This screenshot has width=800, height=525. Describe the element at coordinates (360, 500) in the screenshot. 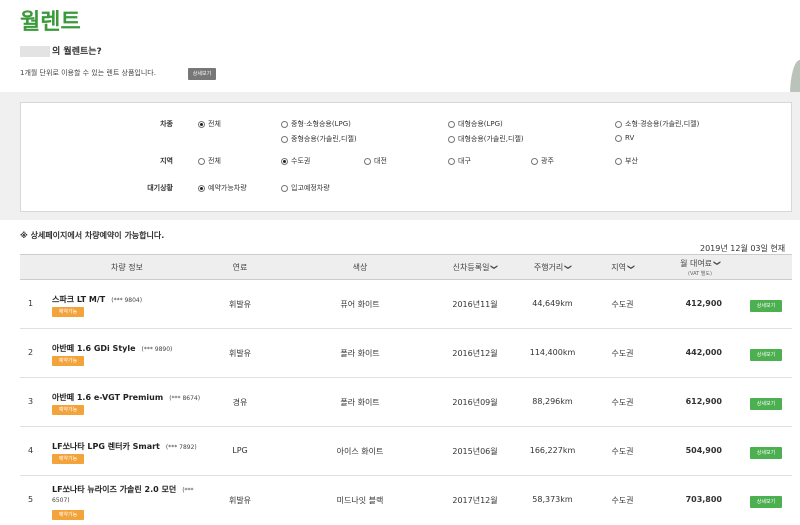

I see `color-cell: 미드나잇 블랙` at that location.